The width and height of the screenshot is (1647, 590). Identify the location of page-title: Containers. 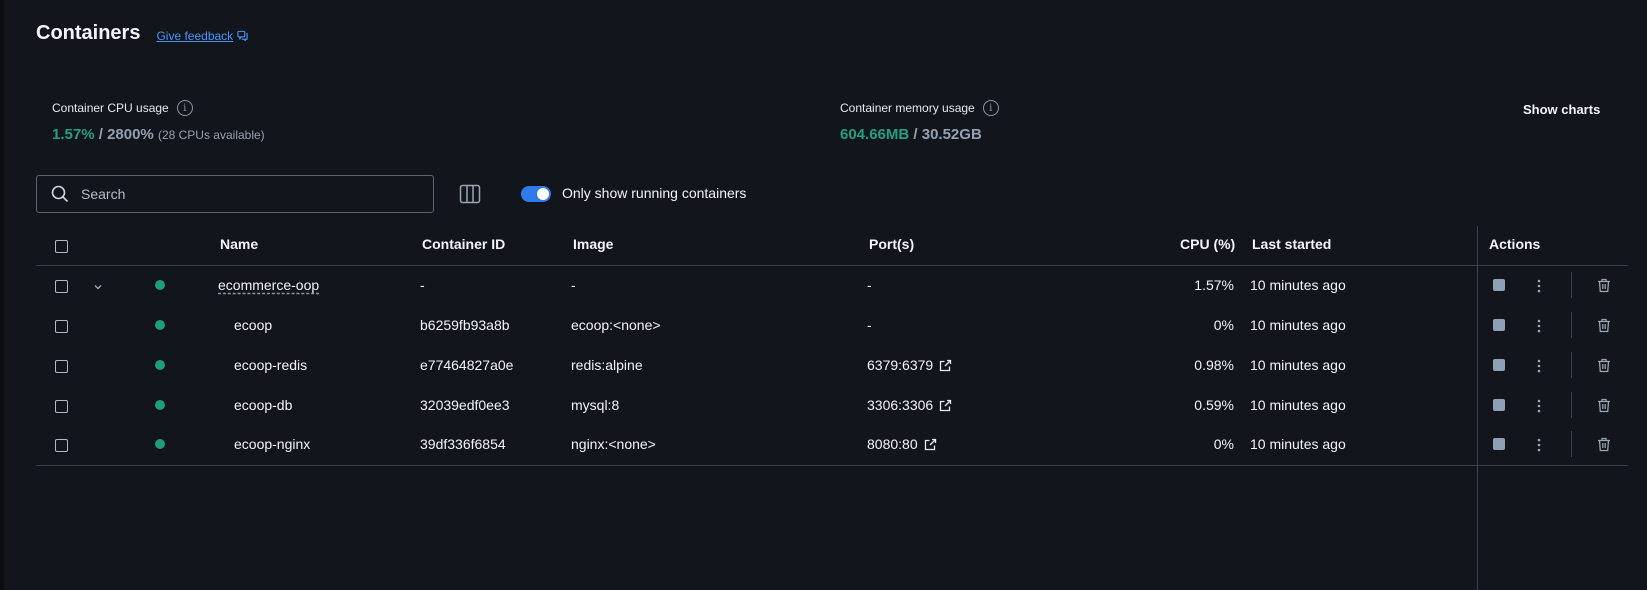
(88, 33).